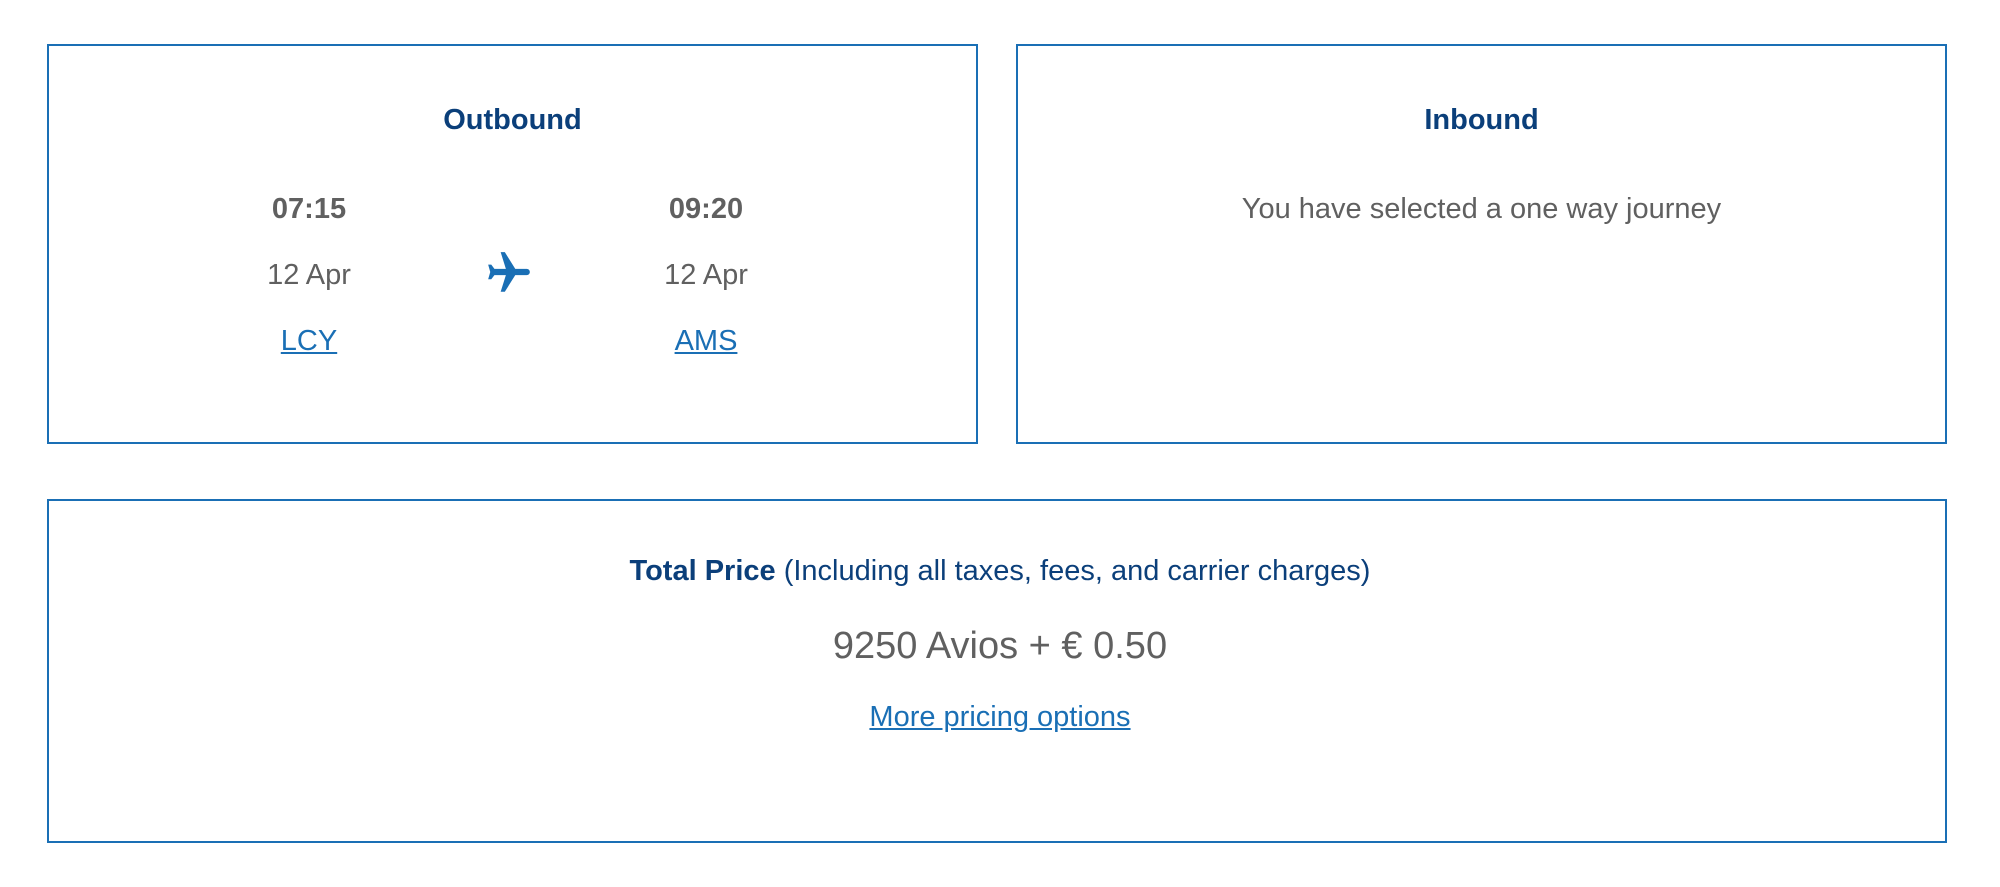 The height and width of the screenshot is (887, 2000). What do you see at coordinates (512, 120) in the screenshot?
I see `outbound-heading: Outbound` at bounding box center [512, 120].